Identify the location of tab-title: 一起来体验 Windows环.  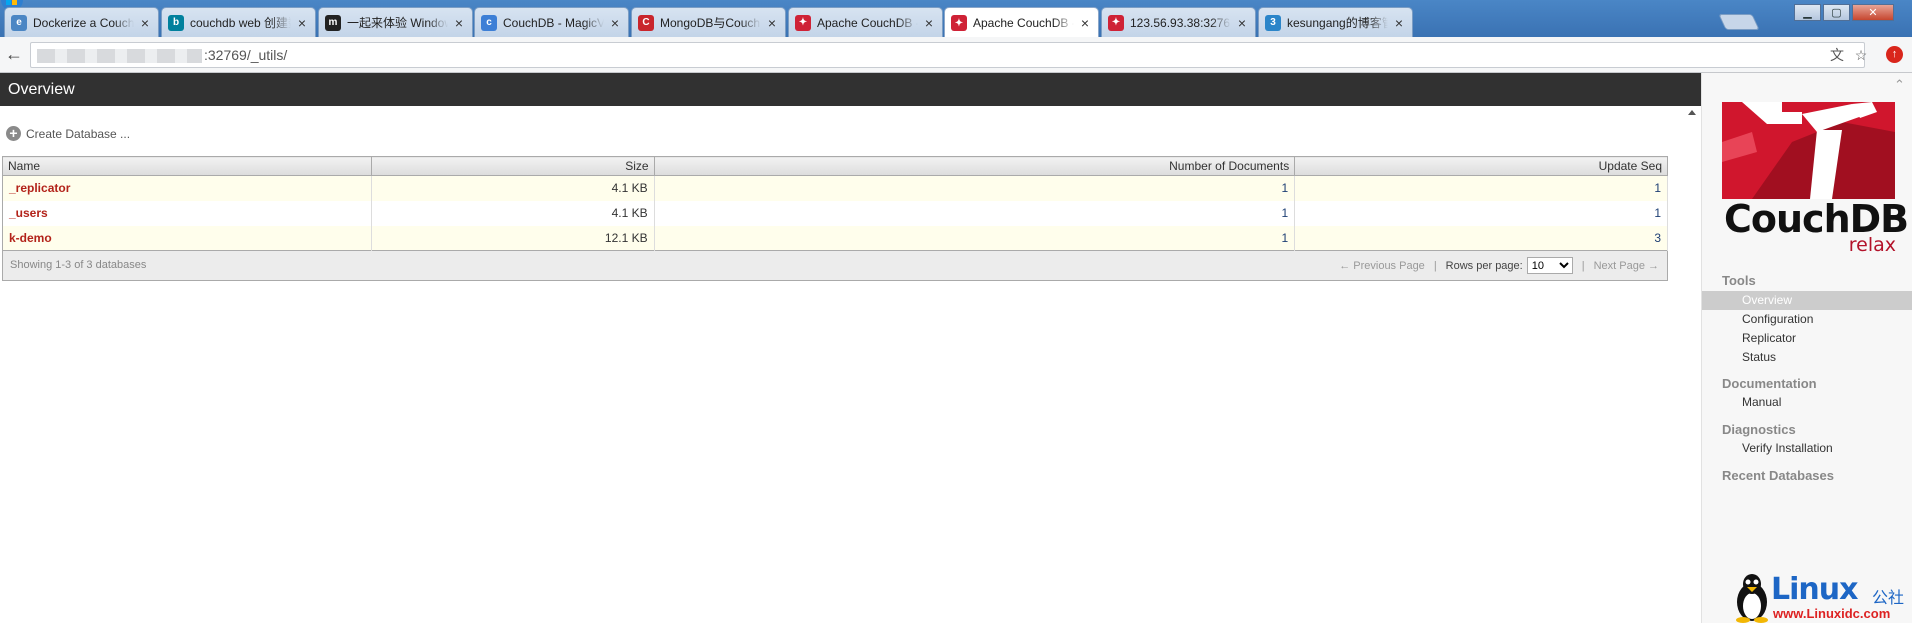
(397, 23).